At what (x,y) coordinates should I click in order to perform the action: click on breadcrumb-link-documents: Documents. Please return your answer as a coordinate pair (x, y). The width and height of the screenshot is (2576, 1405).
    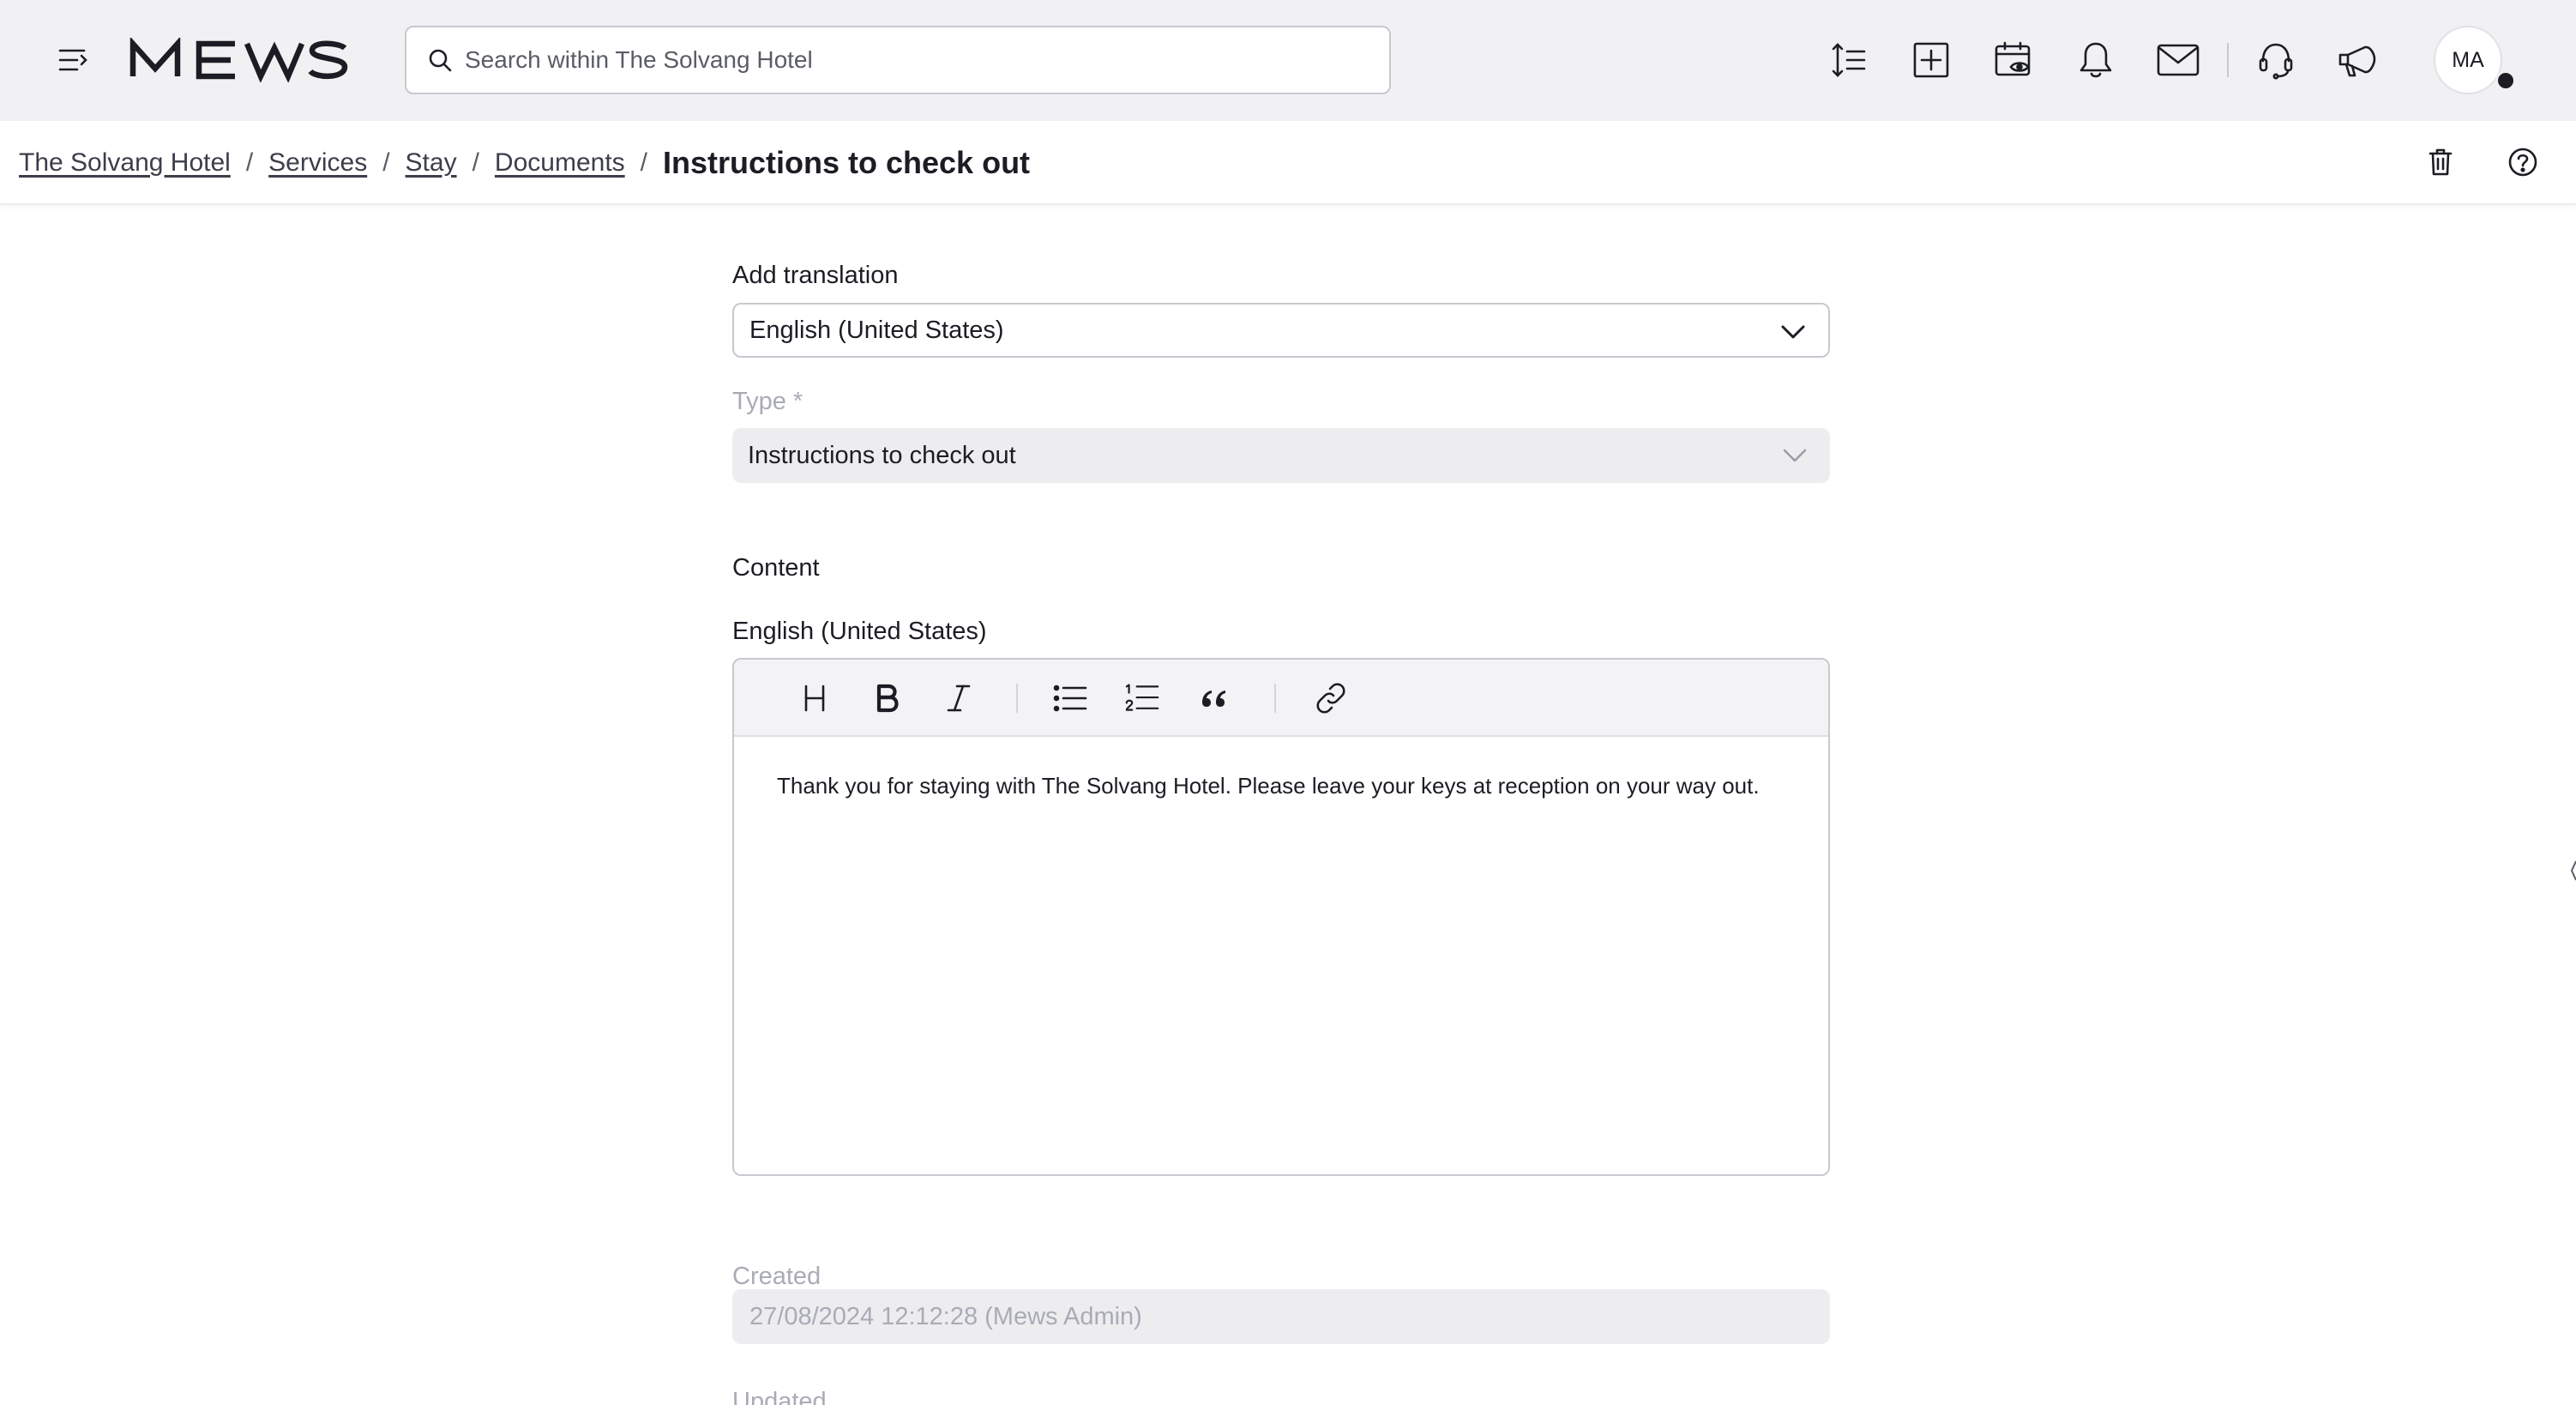
    Looking at the image, I should click on (560, 163).